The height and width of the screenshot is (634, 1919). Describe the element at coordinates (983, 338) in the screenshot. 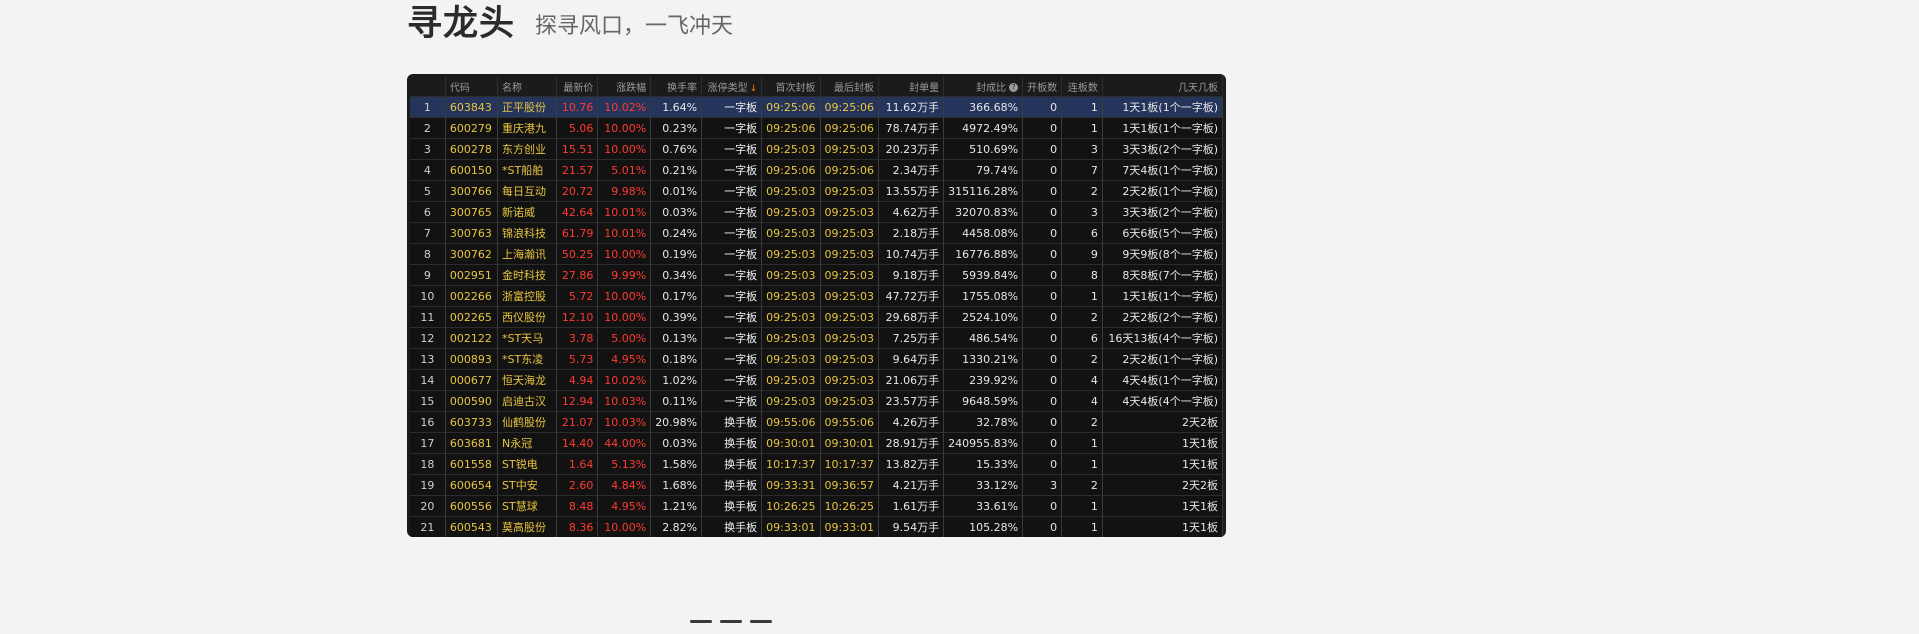

I see `seal-ratio: 486.54%` at that location.